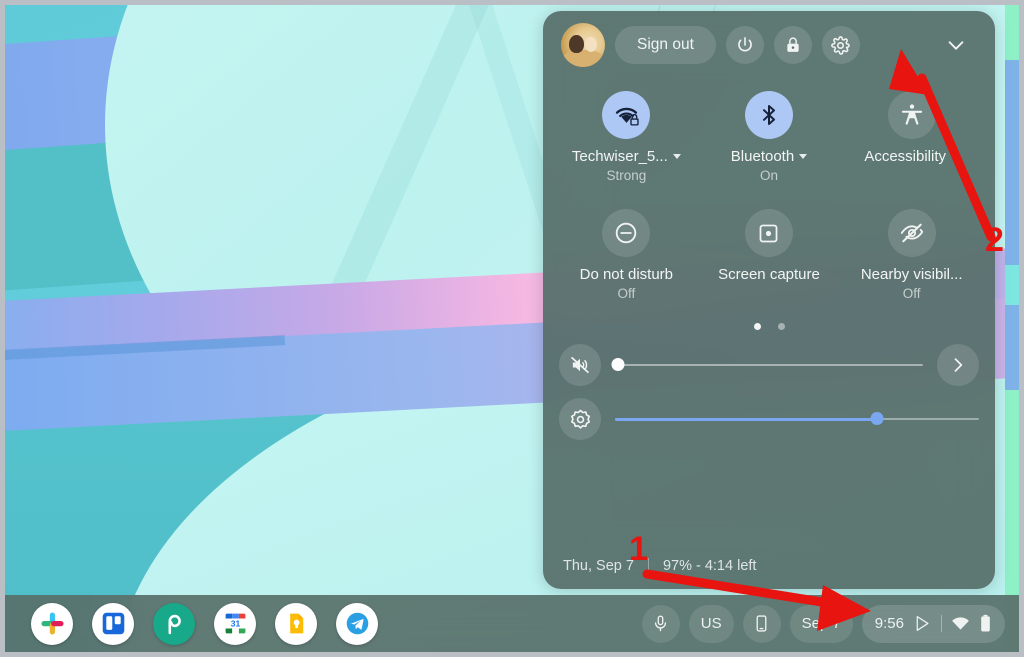 This screenshot has width=1024, height=657. I want to click on tile-wifi: Techwiser_5... Strong, so click(626, 137).